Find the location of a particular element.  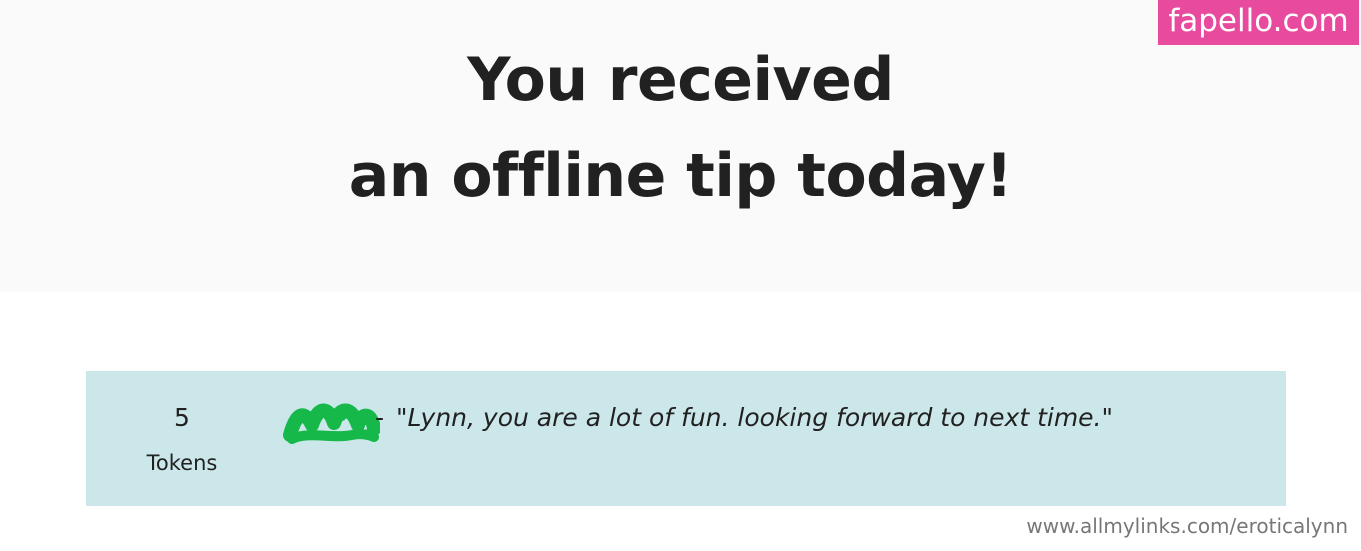

source-url: www.allmylinks.com/eroticalynn is located at coordinates (1187, 526).